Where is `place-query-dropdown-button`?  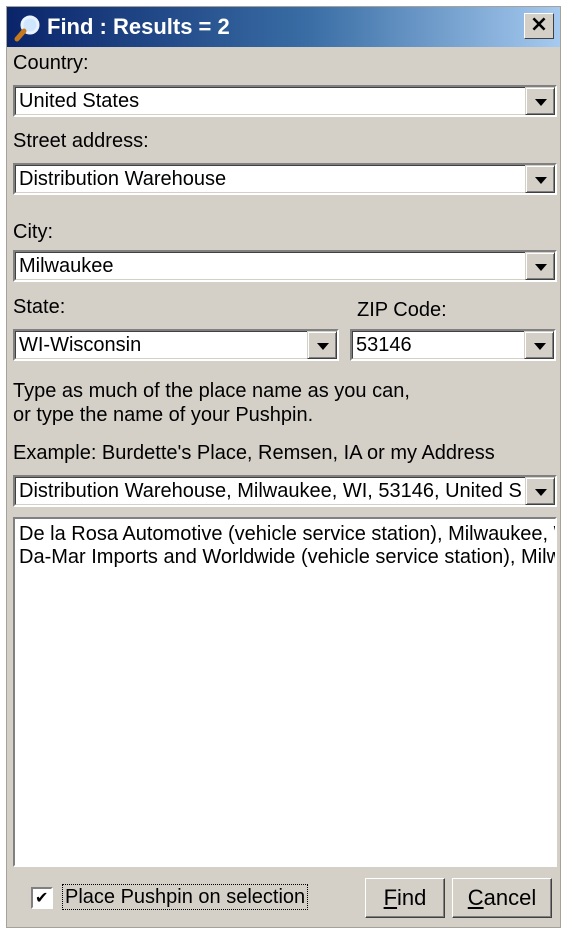 place-query-dropdown-button is located at coordinates (540, 491).